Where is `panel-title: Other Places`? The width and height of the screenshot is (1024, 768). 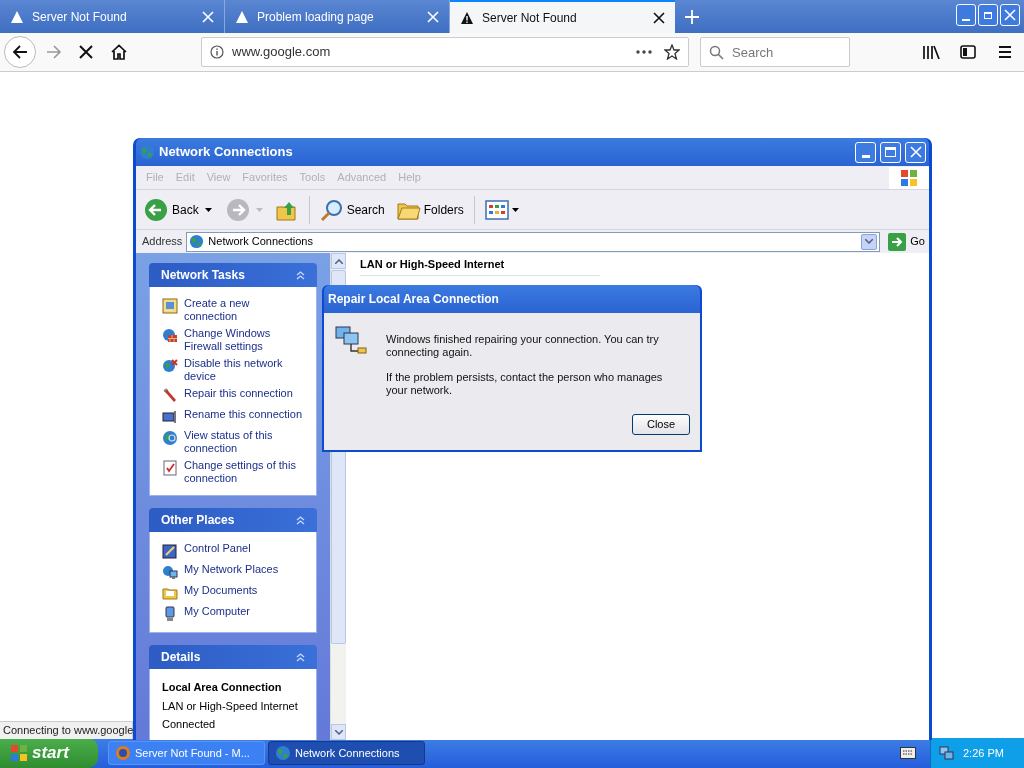
panel-title: Other Places is located at coordinates (198, 520).